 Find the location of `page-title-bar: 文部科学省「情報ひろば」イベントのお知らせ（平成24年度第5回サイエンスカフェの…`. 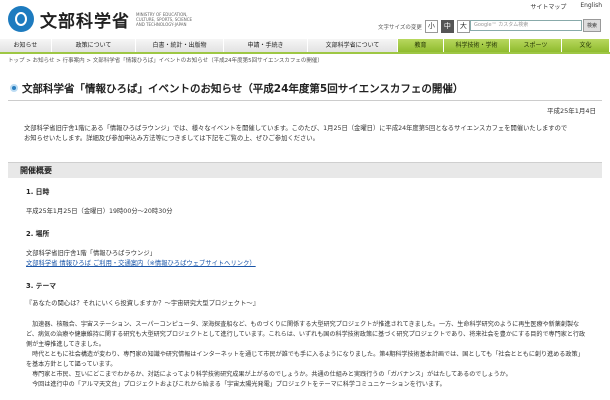

page-title-bar: 文部科学省「情報ひろば」イベントのお知らせ（平成24年度第5回サイエンスカフェの… is located at coordinates (305, 89).